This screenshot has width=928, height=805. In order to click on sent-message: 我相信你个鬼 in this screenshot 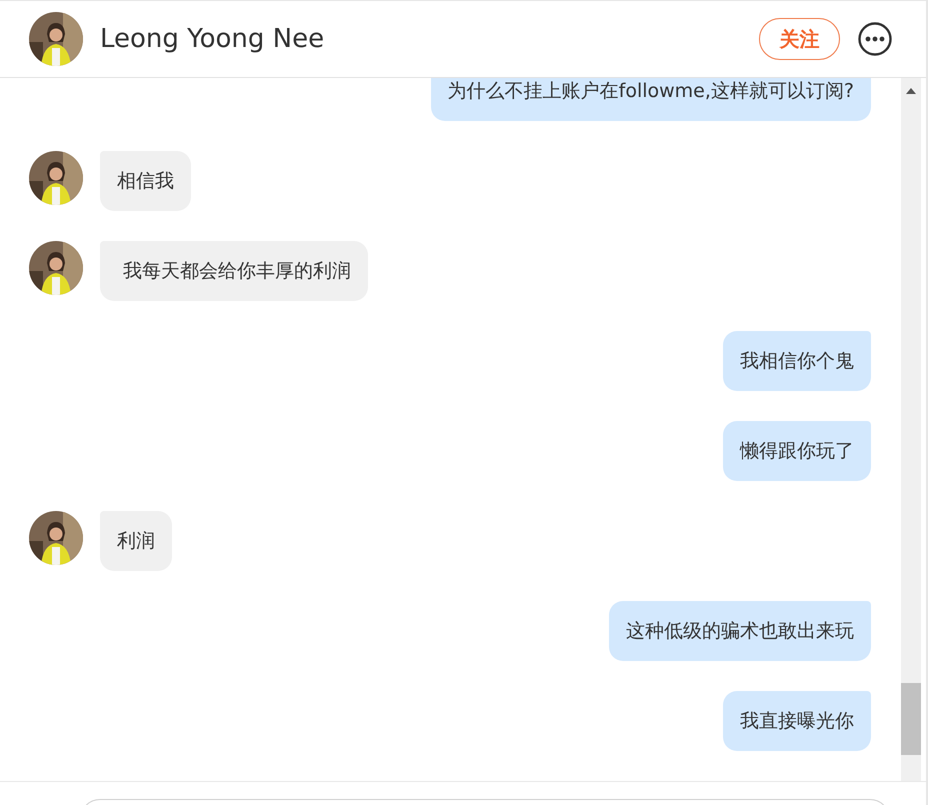, I will do `click(797, 361)`.